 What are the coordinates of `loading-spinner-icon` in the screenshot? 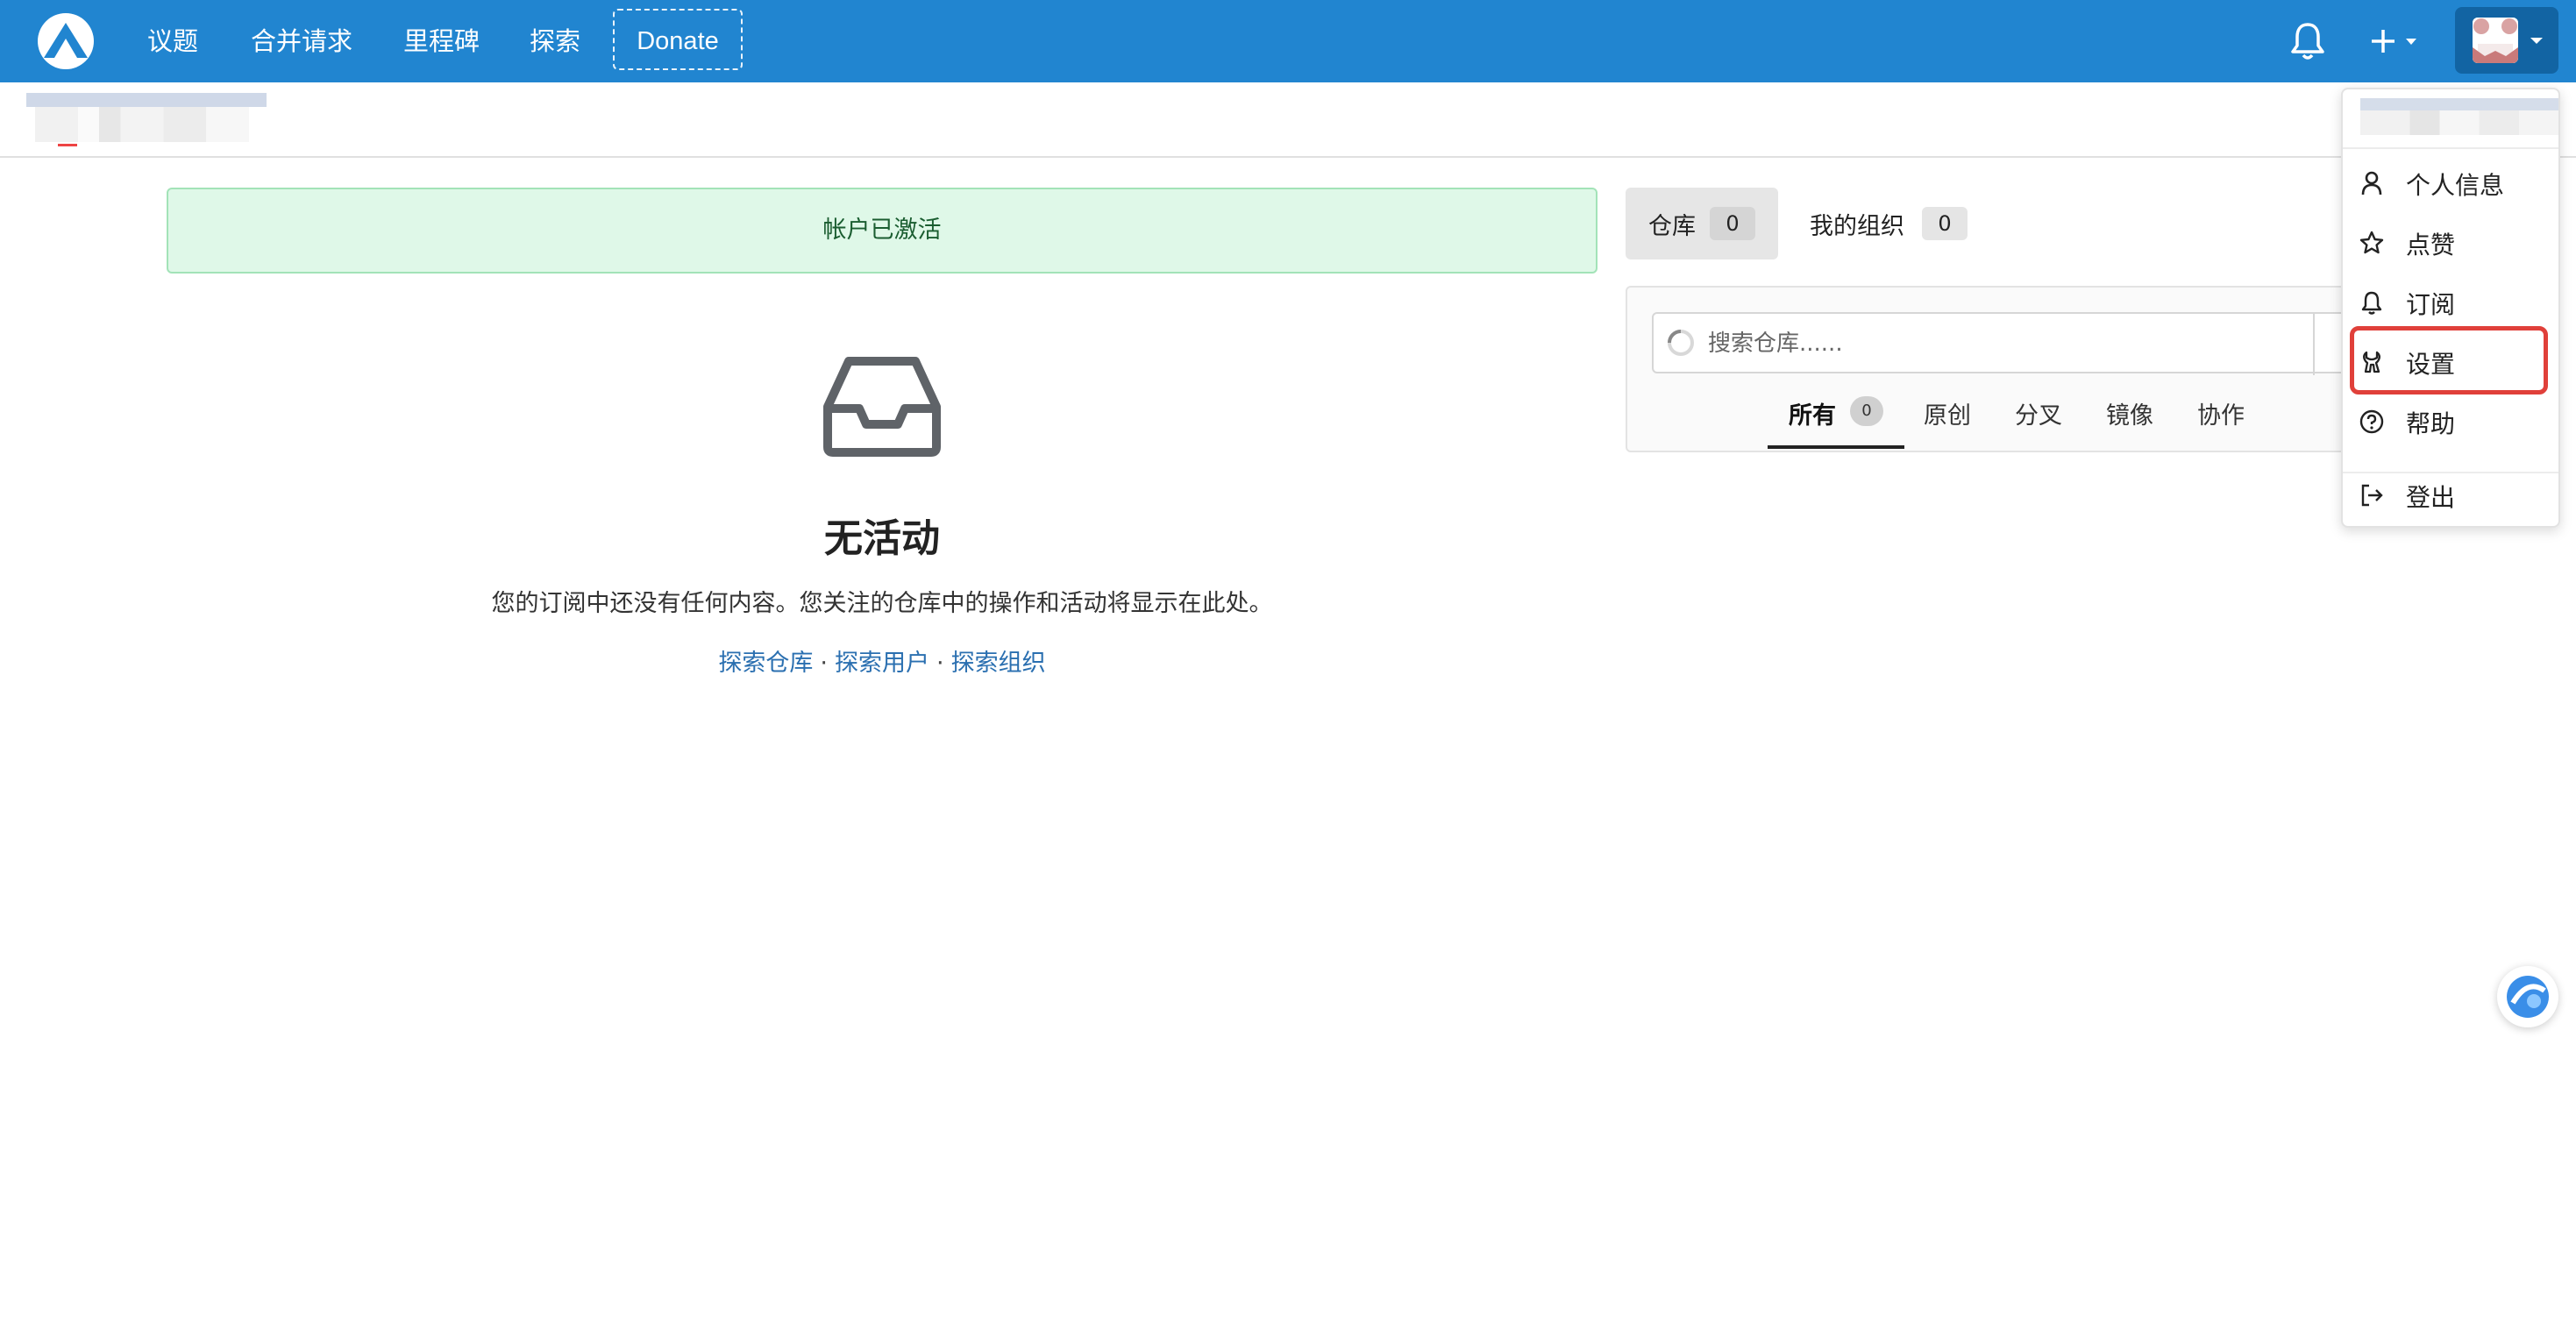 It's located at (1681, 343).